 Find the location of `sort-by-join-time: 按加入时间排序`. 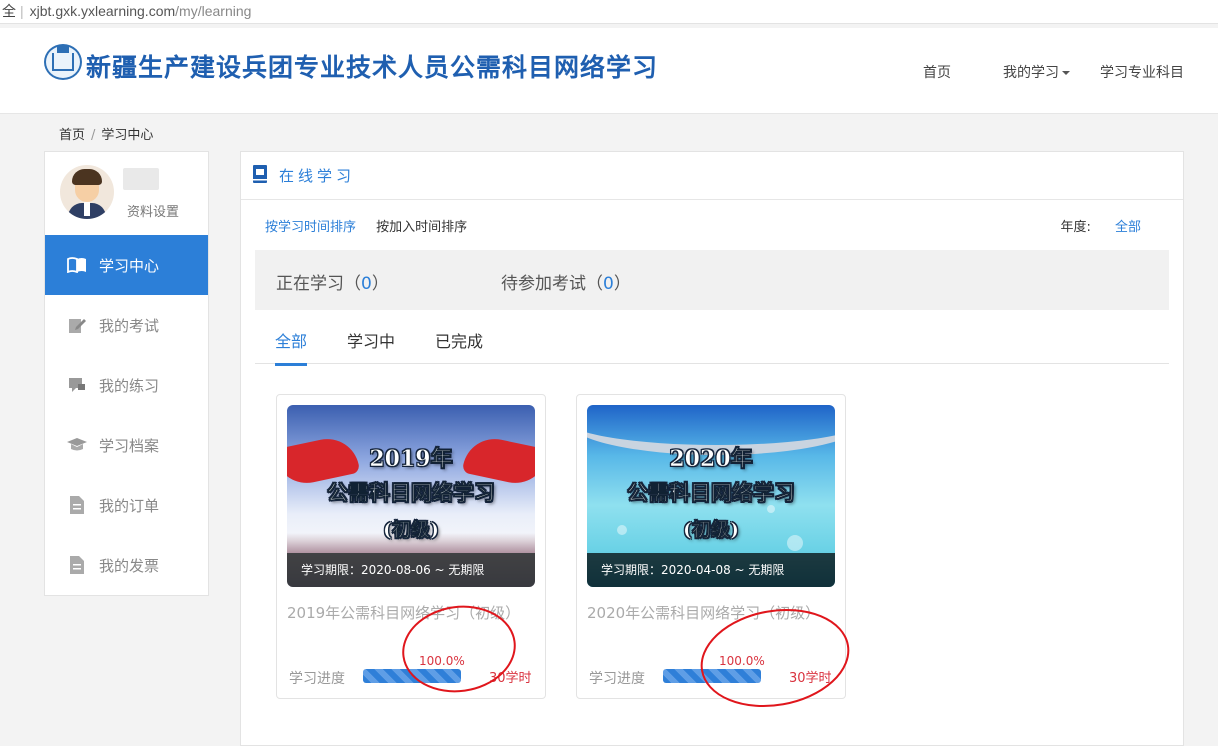

sort-by-join-time: 按加入时间排序 is located at coordinates (421, 227).